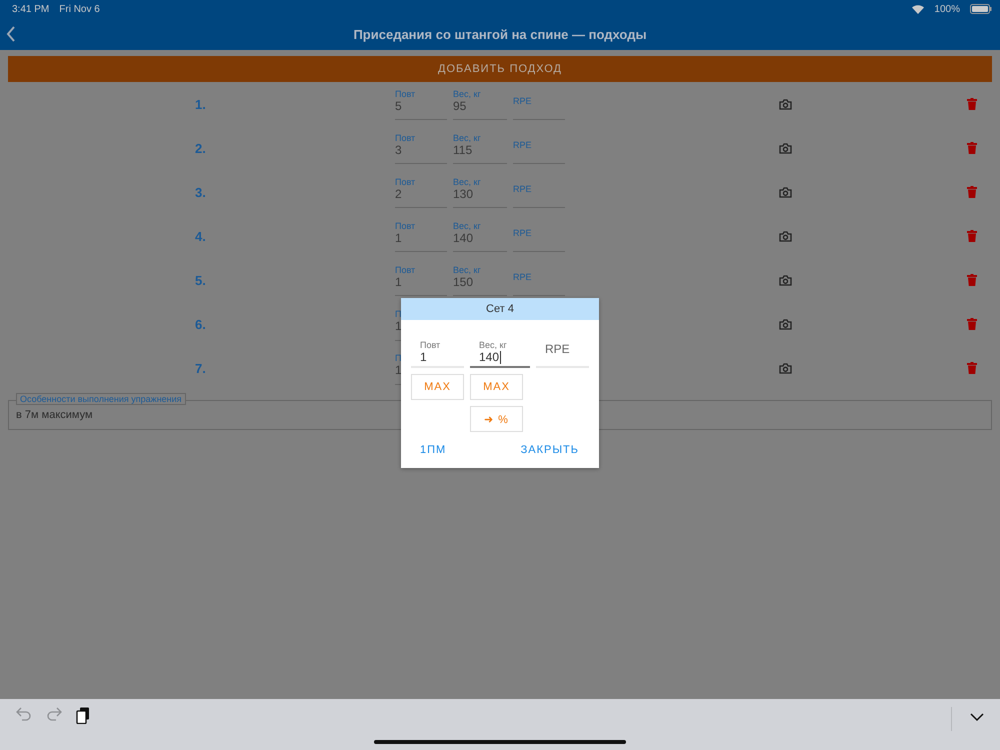 The image size is (1000, 750). I want to click on battery-percent: 100%, so click(947, 9).